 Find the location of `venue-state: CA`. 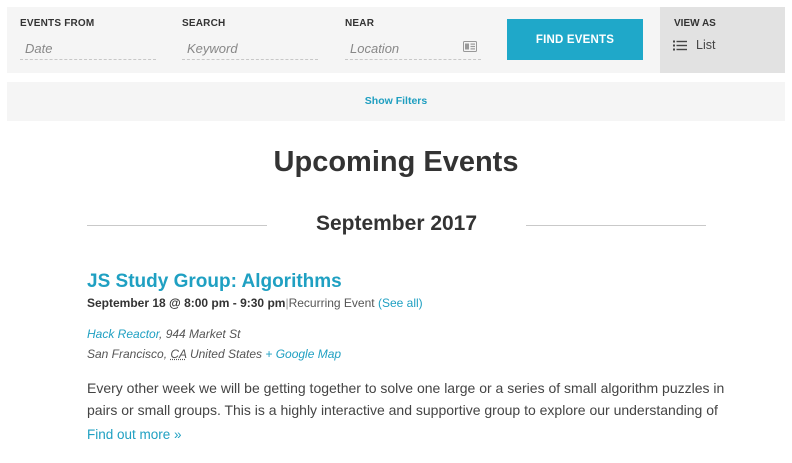

venue-state: CA is located at coordinates (178, 354).